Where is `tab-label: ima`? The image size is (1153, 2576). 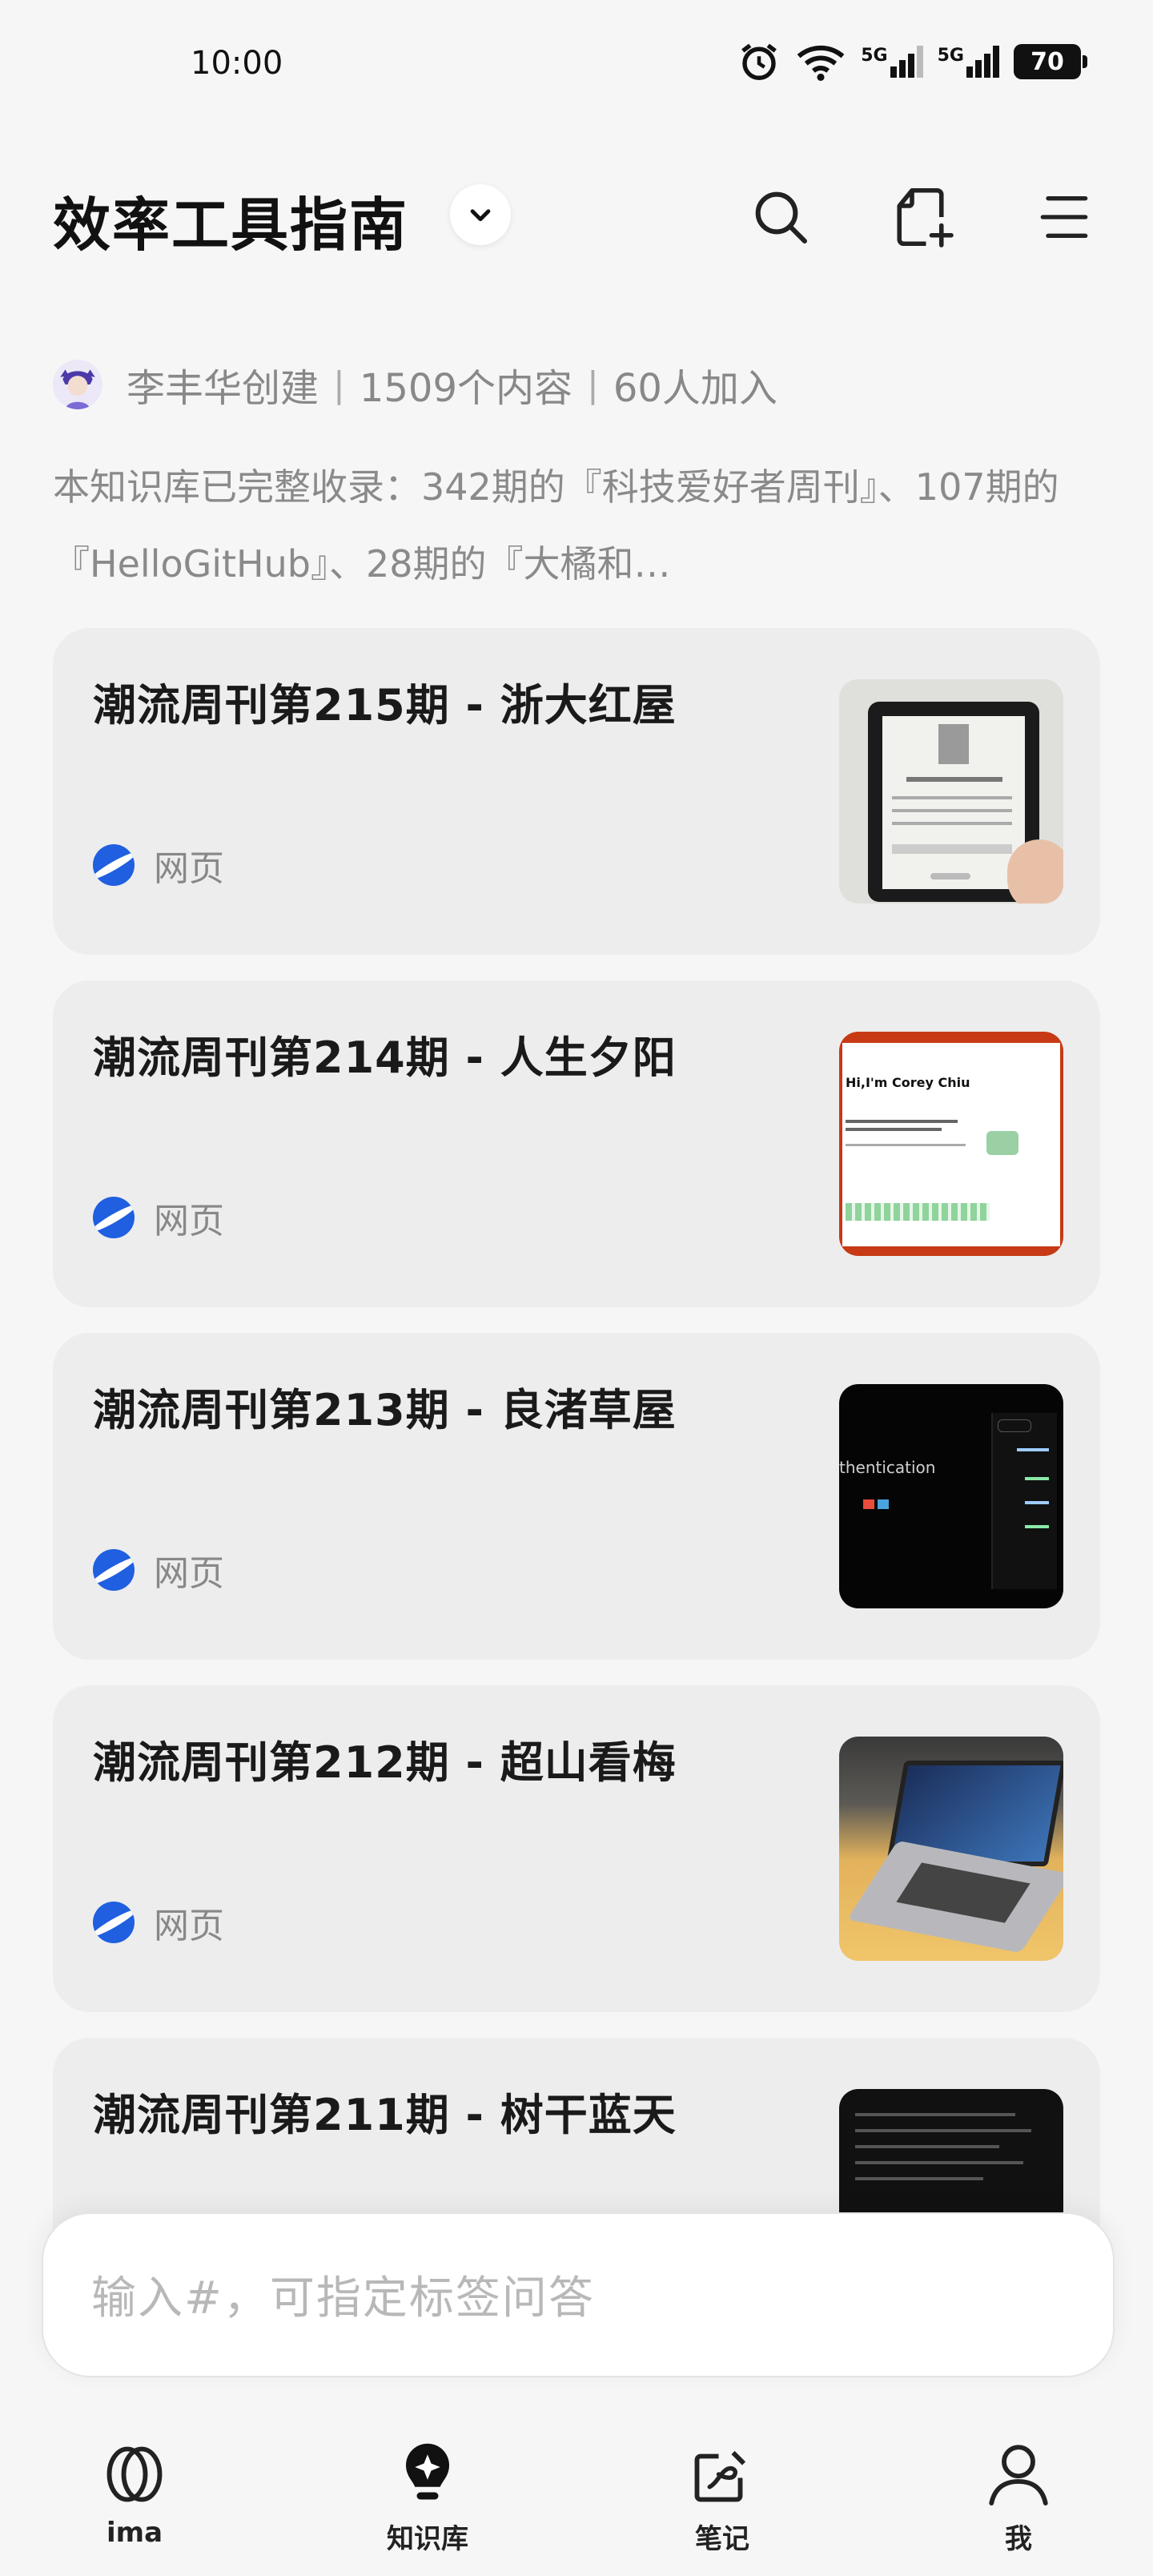
tab-label: ima is located at coordinates (135, 2533).